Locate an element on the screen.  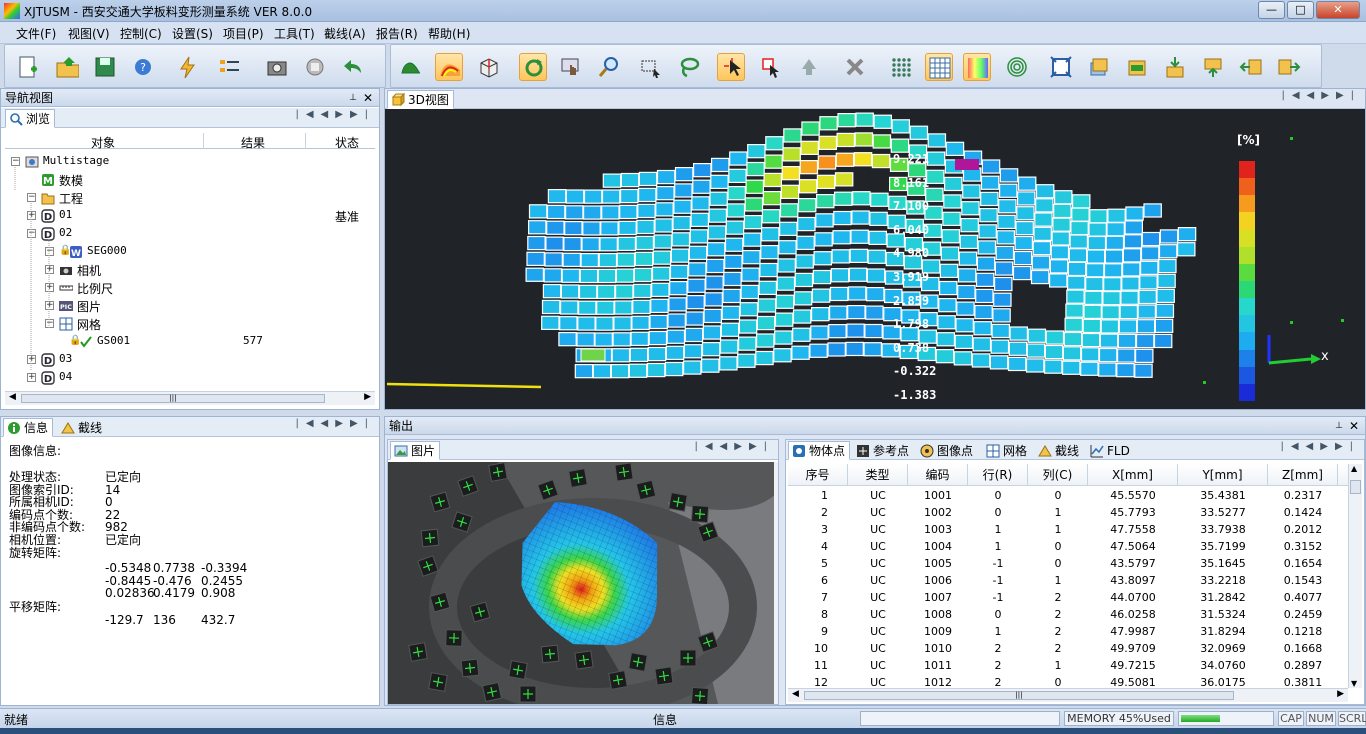
table-row: 6 UC 1006 -1 1 43.8097 33.2218 0.1543 -0. is located at coordinates (1068, 580).